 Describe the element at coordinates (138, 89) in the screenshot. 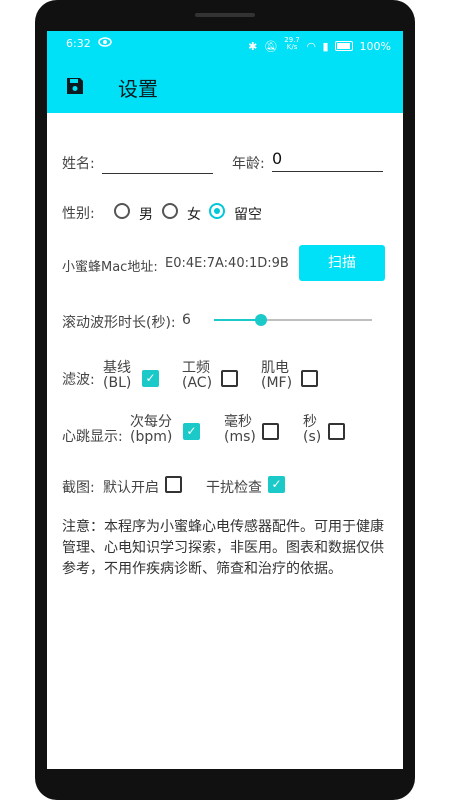

I see `page-title: 设置` at that location.